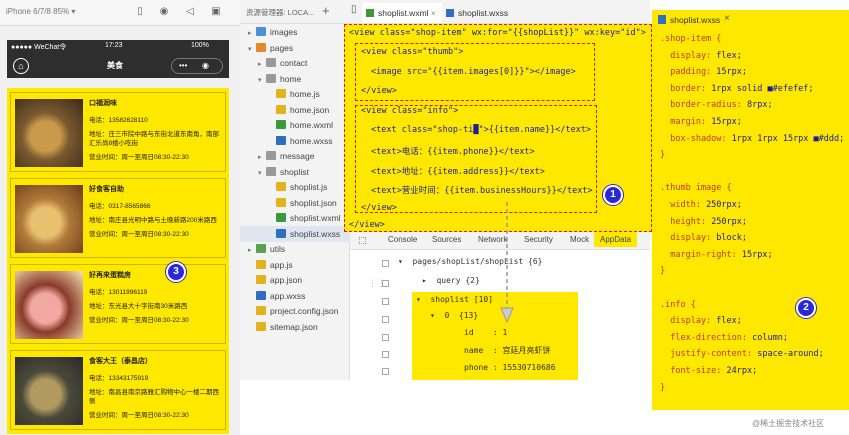 The image size is (849, 435). Describe the element at coordinates (703, 238) in the screenshot. I see `css-line: display: block;` at that location.